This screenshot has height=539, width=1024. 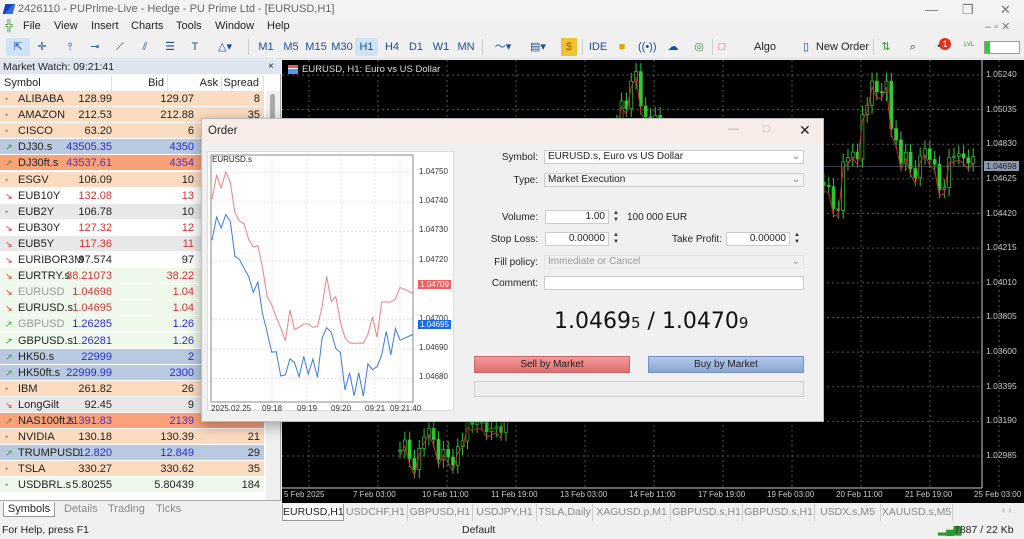 What do you see at coordinates (168, 509) in the screenshot?
I see `tab-ticks: Ticks` at bounding box center [168, 509].